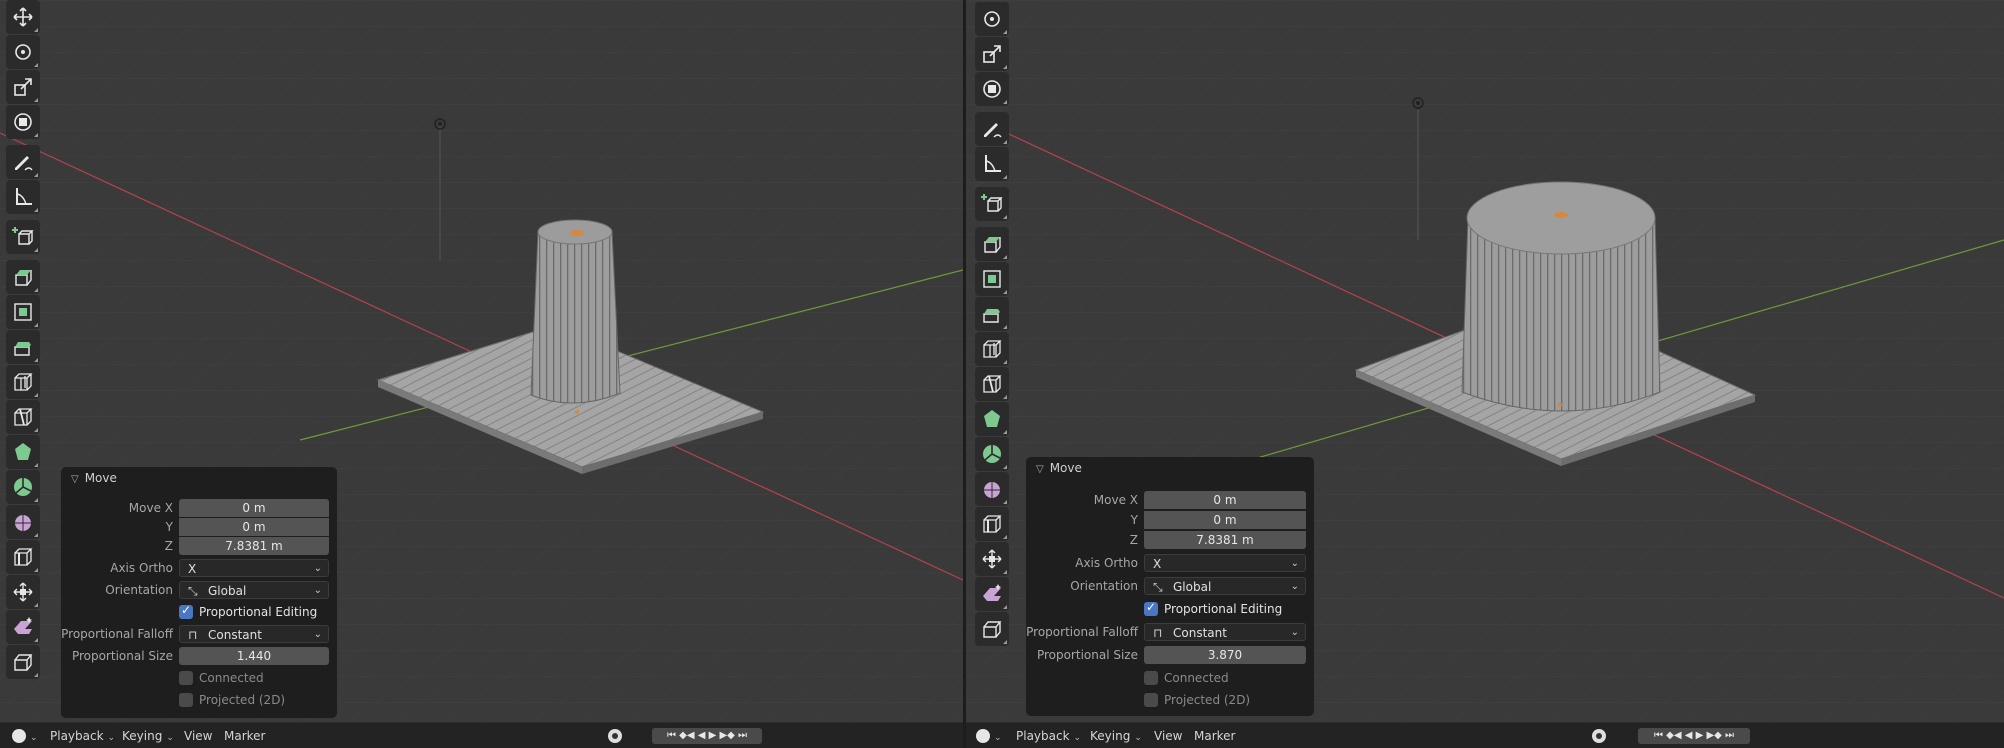 This screenshot has height=748, width=2004. Describe the element at coordinates (1082, 632) in the screenshot. I see `proportional-falloff-label: Proportional Falloff` at that location.